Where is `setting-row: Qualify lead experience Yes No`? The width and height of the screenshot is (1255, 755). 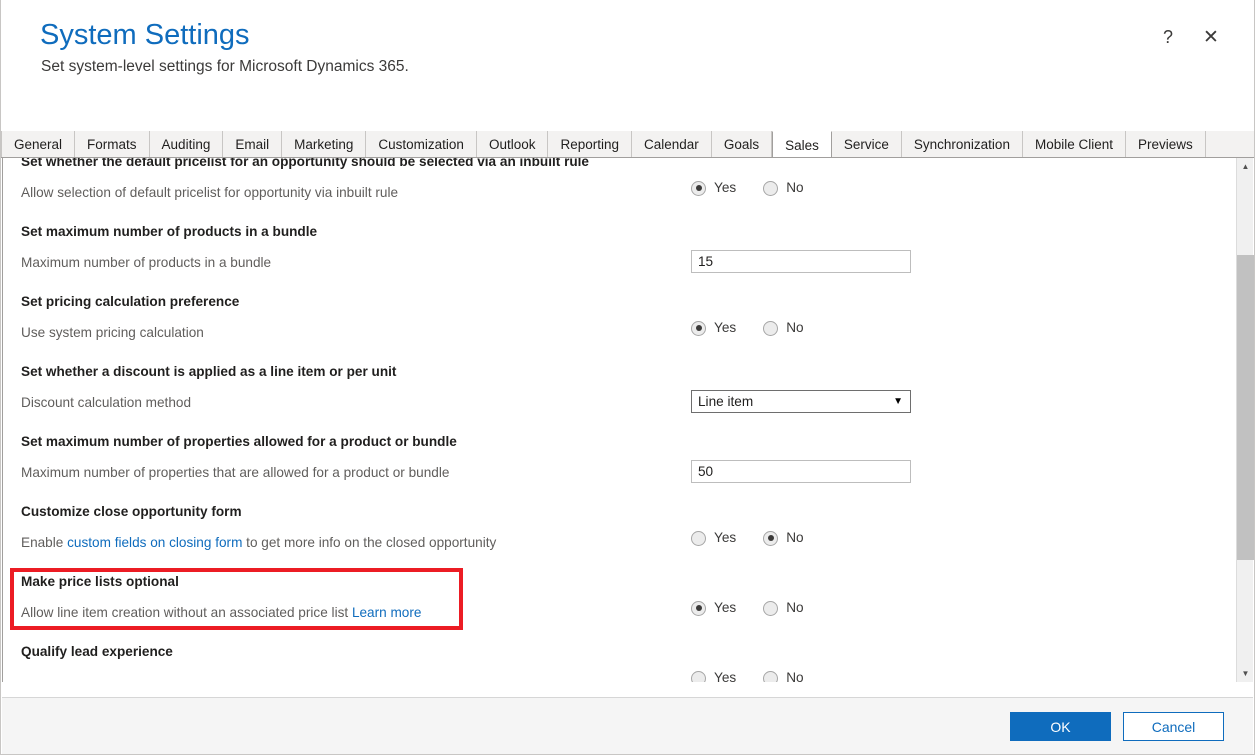 setting-row: Qualify lead experience Yes No is located at coordinates (623, 659).